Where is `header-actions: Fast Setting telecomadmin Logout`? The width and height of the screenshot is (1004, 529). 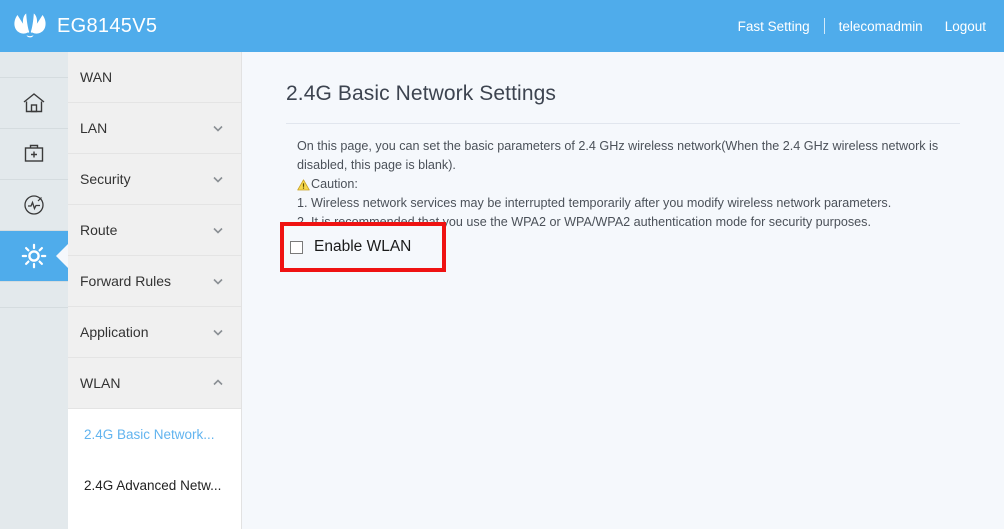 header-actions: Fast Setting telecomadmin Logout is located at coordinates (871, 26).